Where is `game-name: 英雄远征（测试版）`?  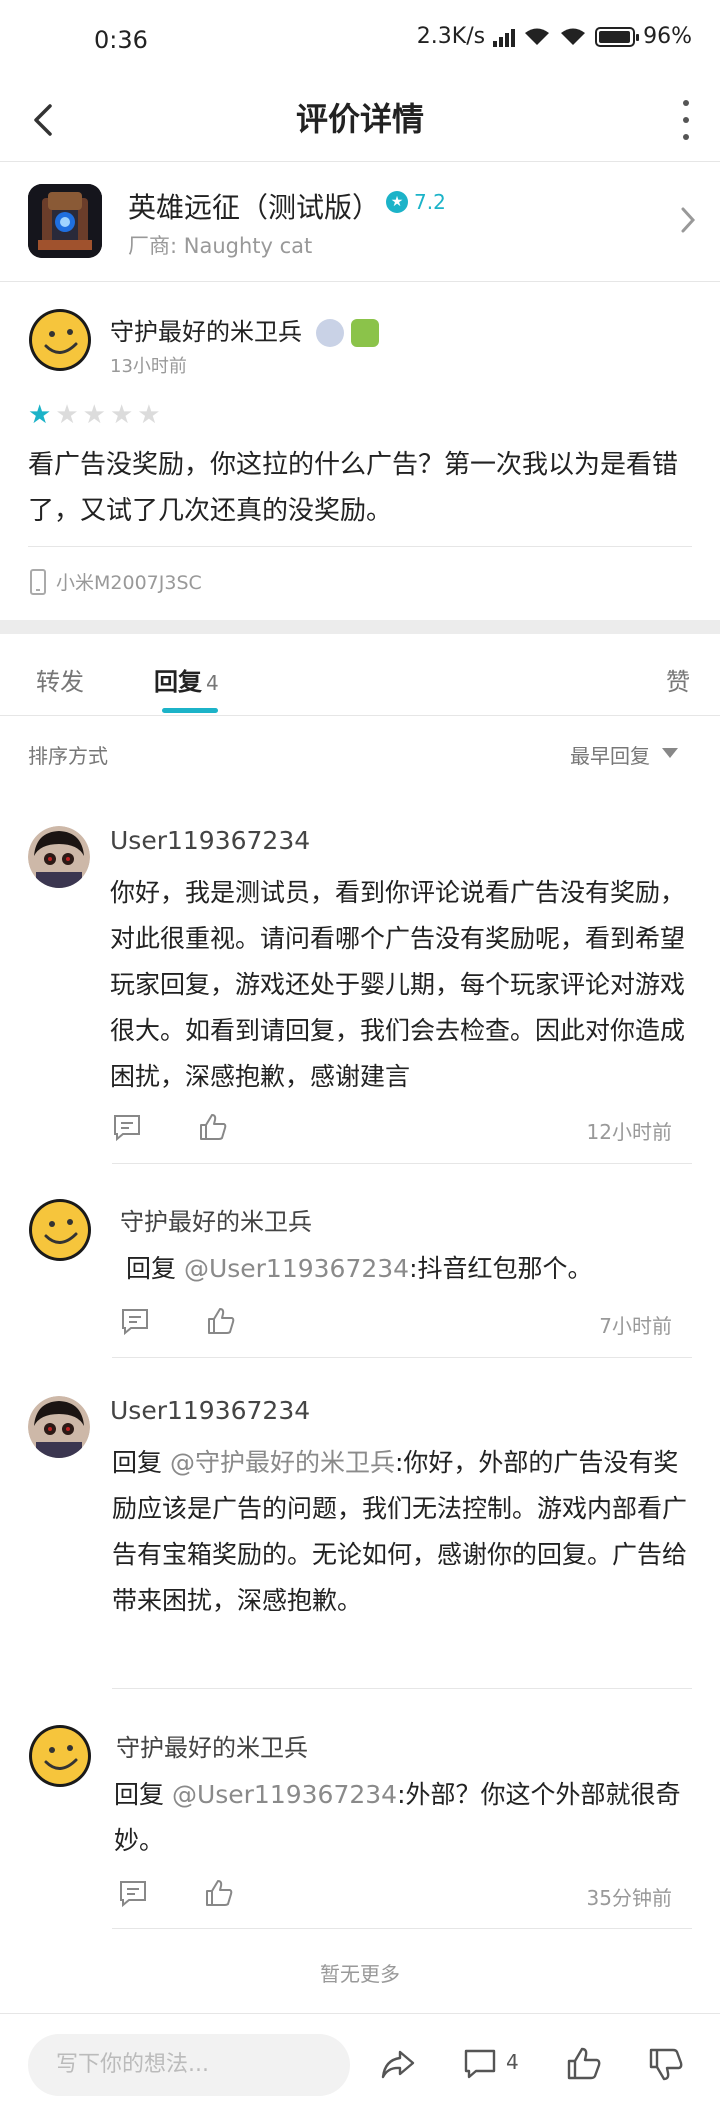 game-name: 英雄远征（测试版） is located at coordinates (254, 207).